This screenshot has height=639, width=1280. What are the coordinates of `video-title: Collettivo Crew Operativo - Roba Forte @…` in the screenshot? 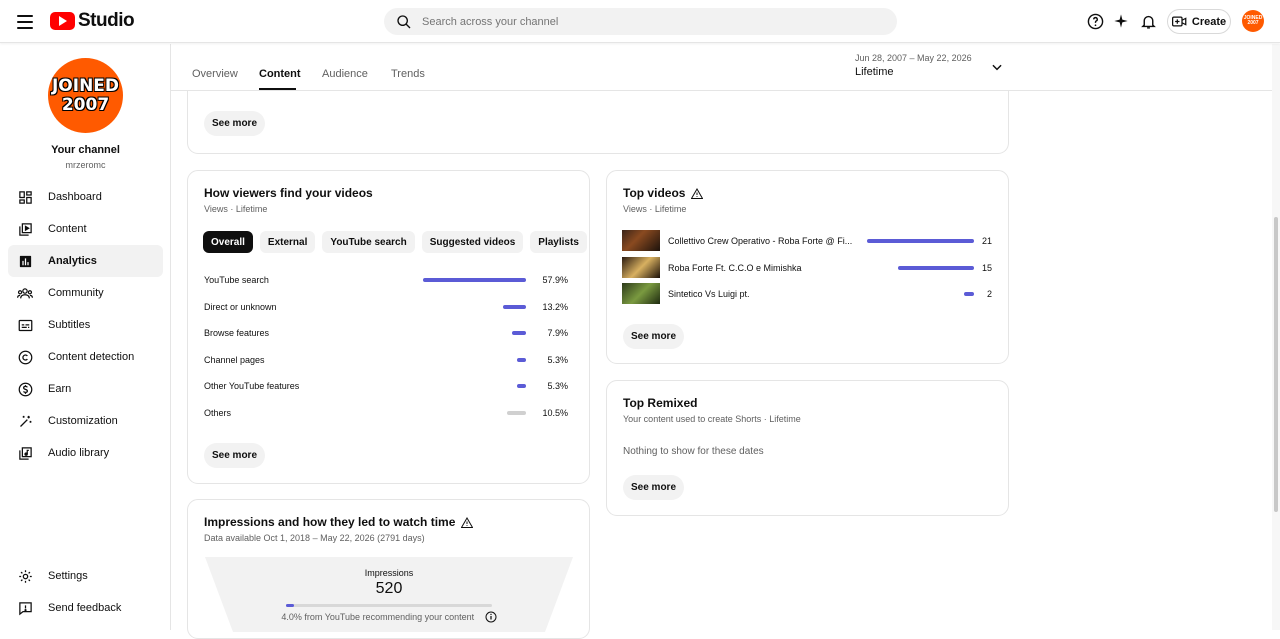 It's located at (760, 241).